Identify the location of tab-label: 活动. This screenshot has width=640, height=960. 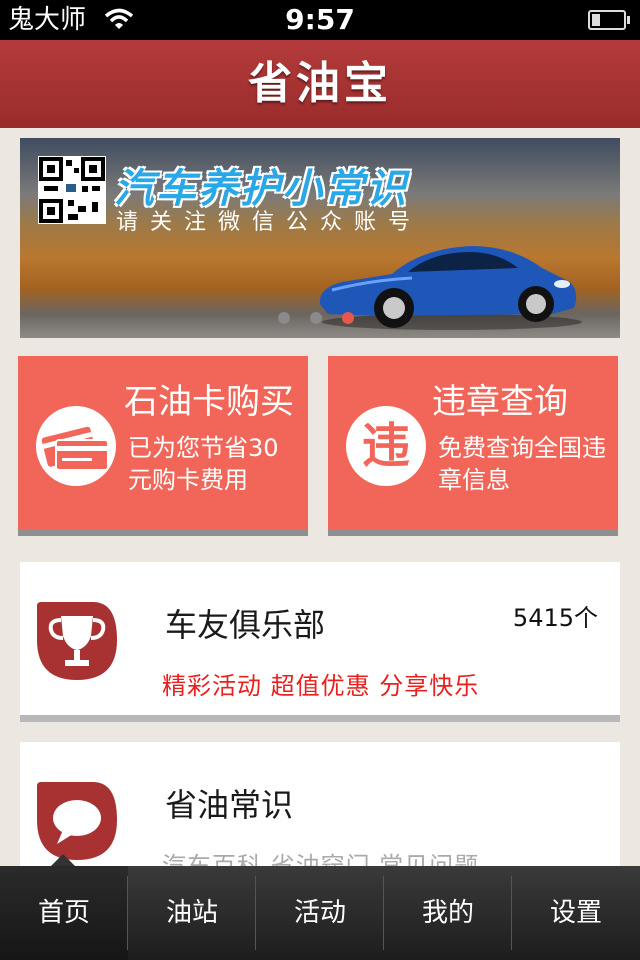
(319, 913).